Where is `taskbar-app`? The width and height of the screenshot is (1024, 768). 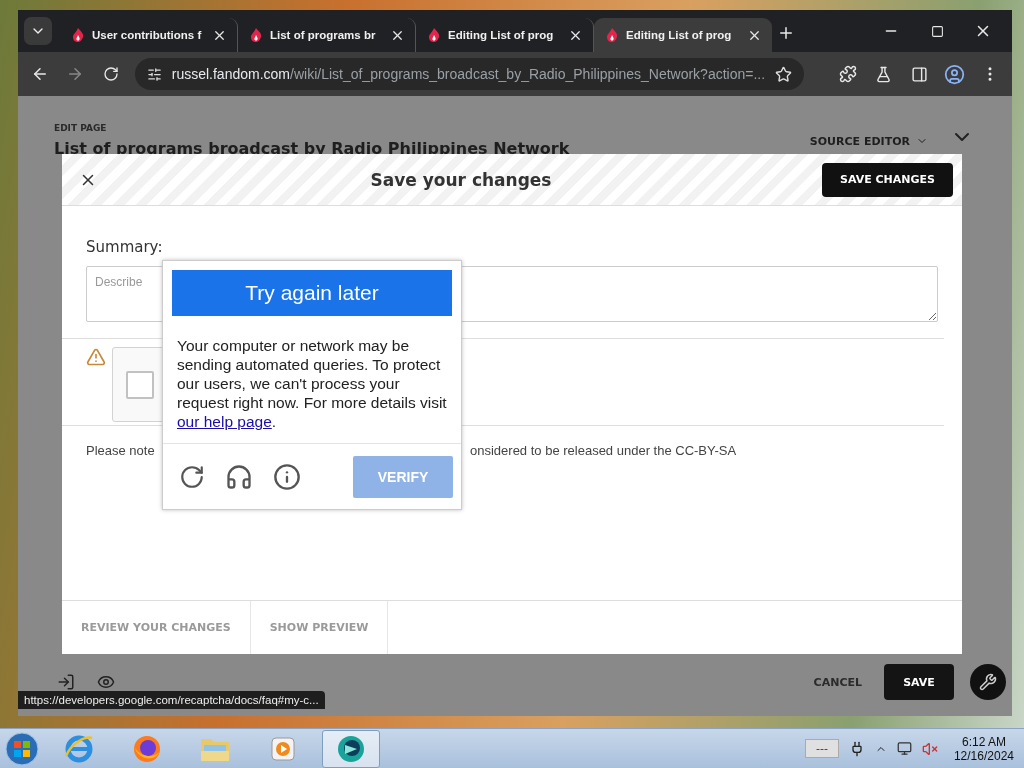
taskbar-app is located at coordinates (351, 748).